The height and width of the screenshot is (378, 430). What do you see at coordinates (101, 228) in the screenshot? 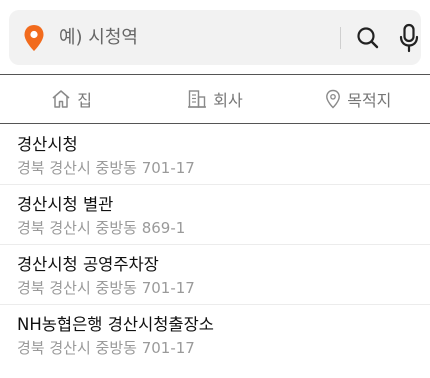
I see `result-address: 경북 경산시 중방동 869-1` at bounding box center [101, 228].